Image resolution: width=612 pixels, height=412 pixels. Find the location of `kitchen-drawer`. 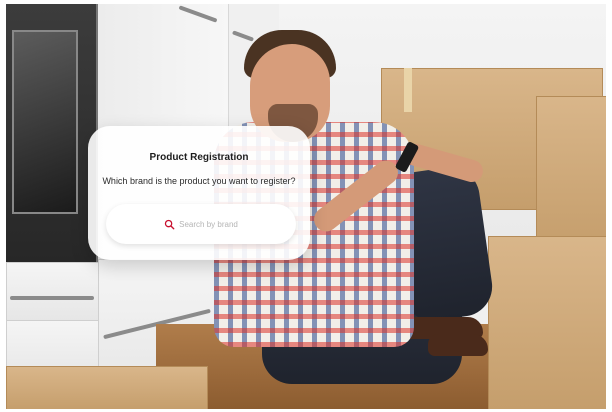

kitchen-drawer is located at coordinates (53, 292).